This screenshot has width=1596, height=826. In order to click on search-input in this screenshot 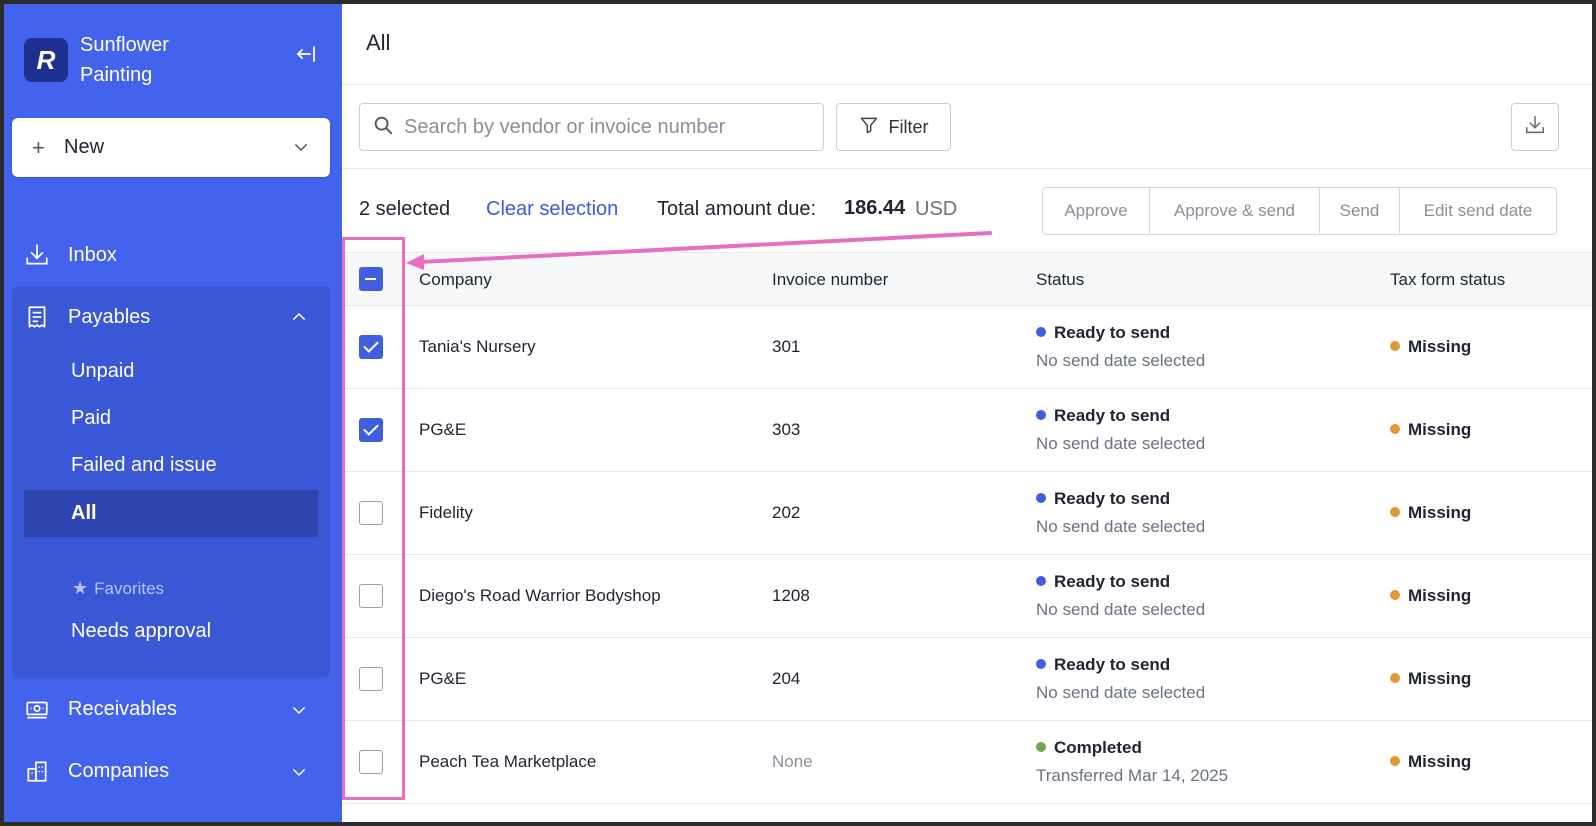, I will do `click(604, 127)`.